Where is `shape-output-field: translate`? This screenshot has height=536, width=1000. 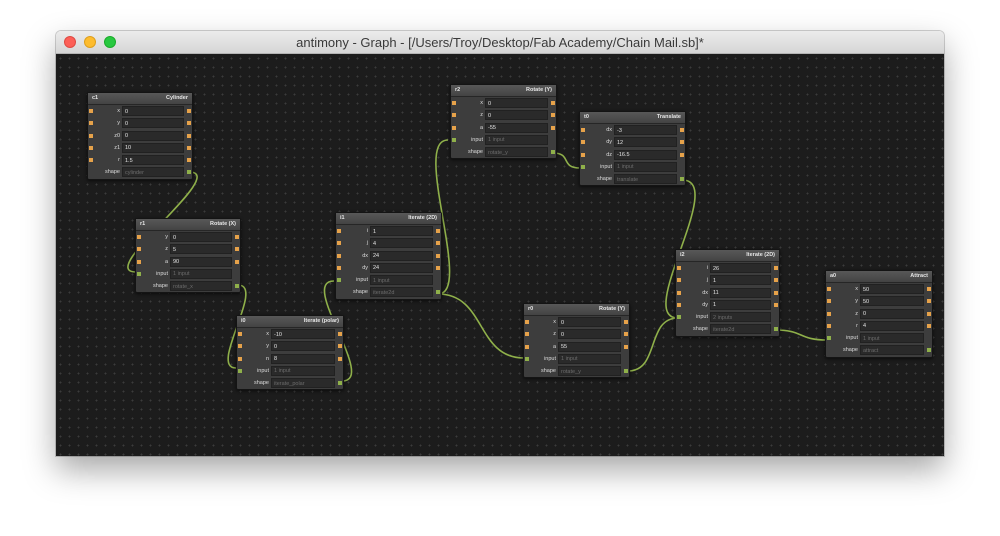
shape-output-field: translate is located at coordinates (645, 179).